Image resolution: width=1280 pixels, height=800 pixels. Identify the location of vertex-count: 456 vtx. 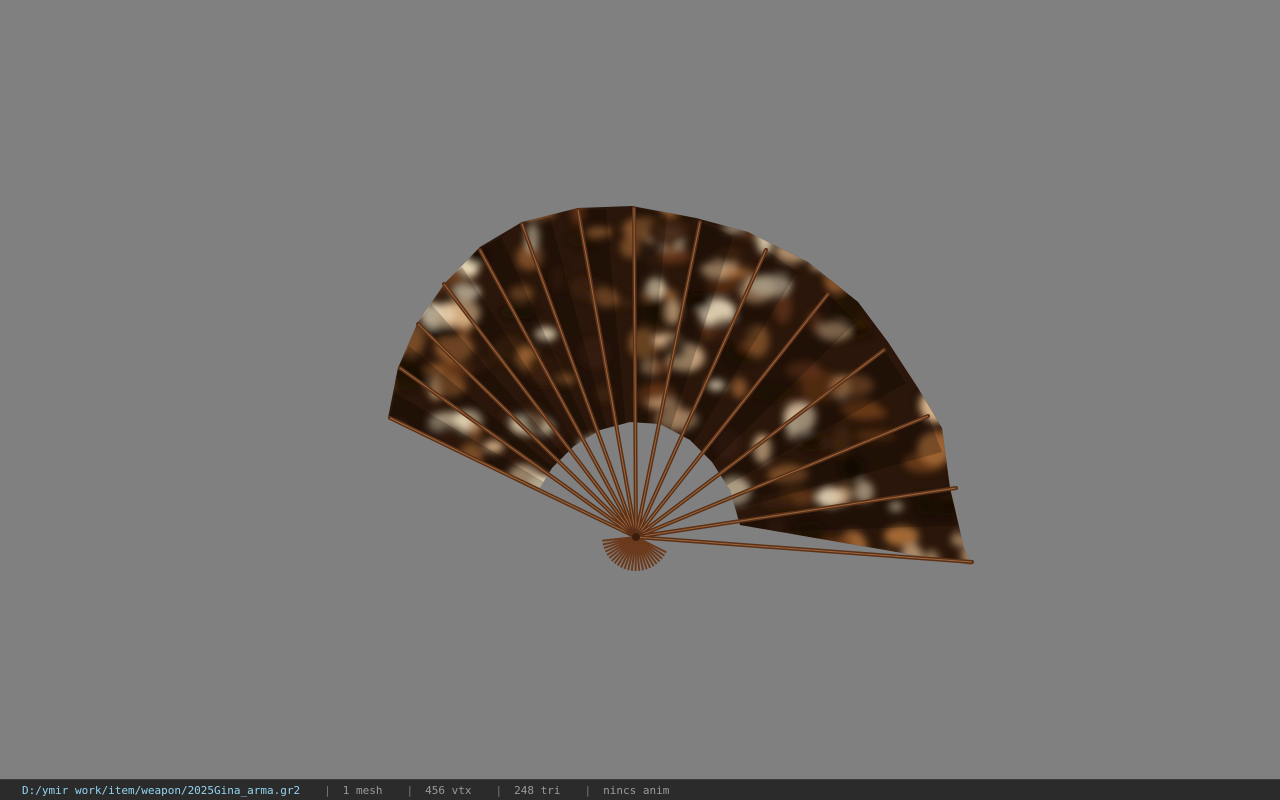
(448, 790).